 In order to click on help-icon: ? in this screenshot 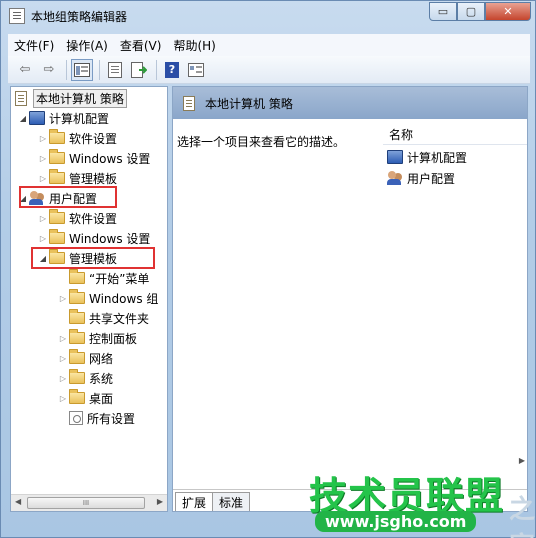, I will do `click(172, 69)`.